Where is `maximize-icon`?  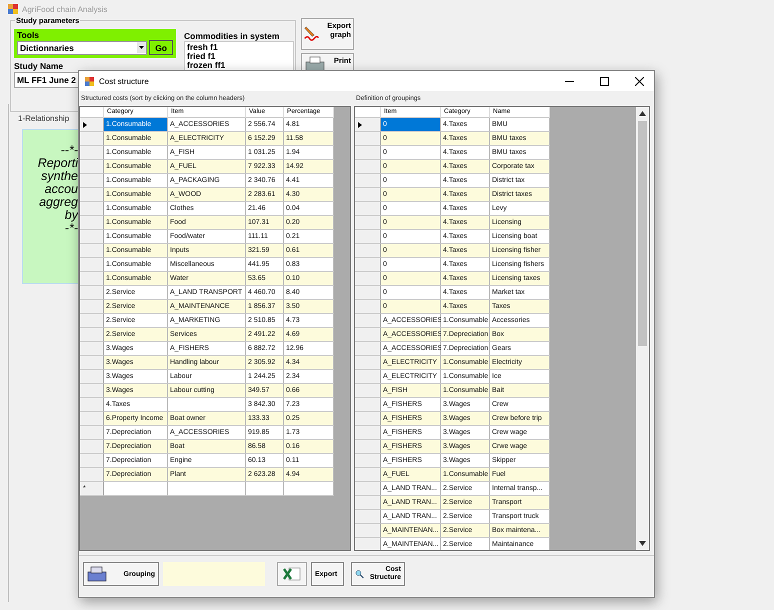 maximize-icon is located at coordinates (604, 81).